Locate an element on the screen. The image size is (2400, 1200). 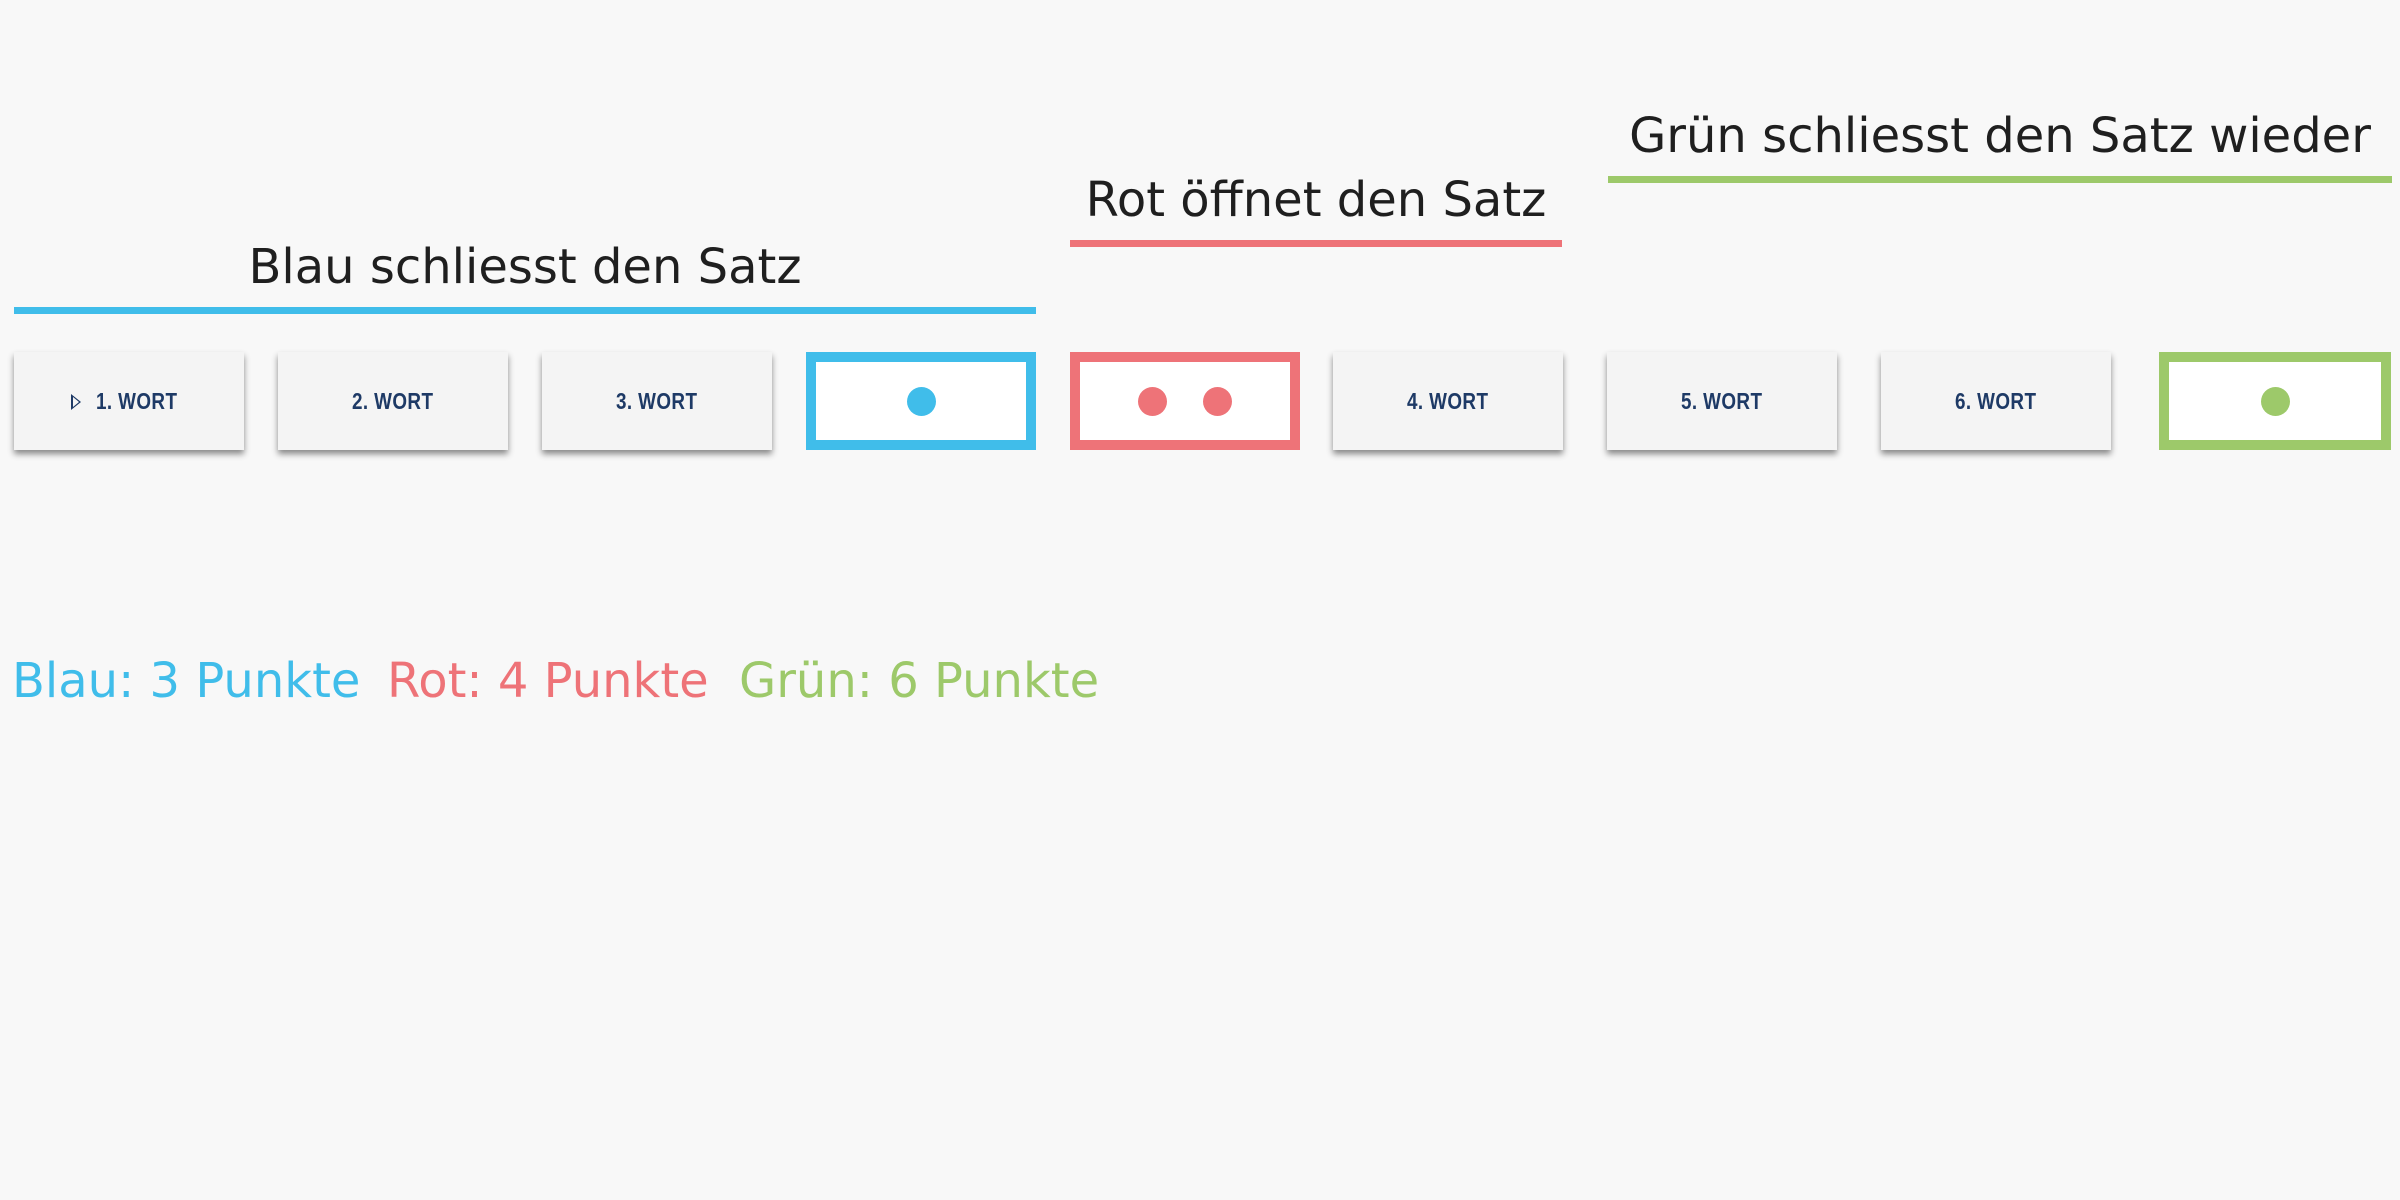
word-card-label: 3. WORT is located at coordinates (657, 400).